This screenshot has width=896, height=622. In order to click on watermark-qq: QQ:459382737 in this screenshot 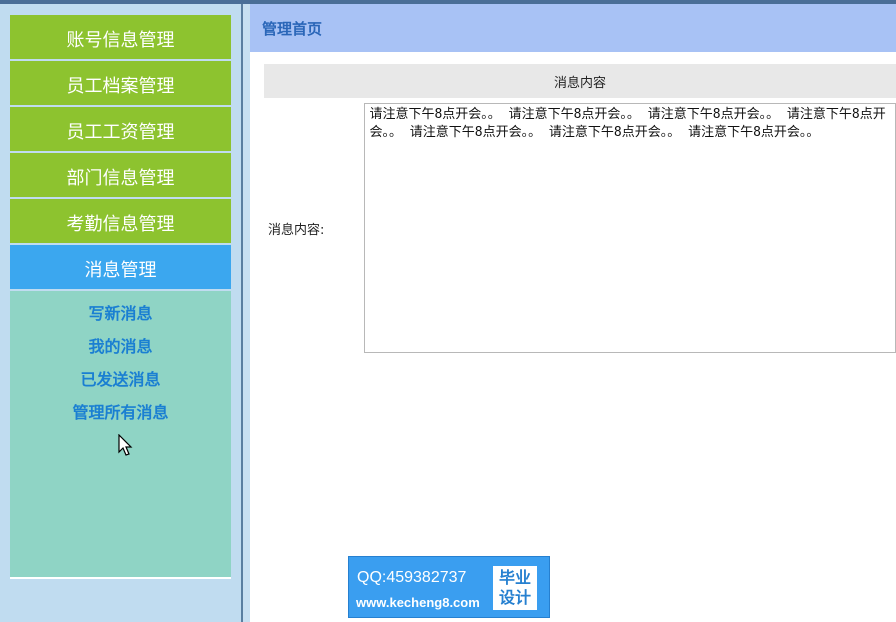, I will do `click(412, 577)`.